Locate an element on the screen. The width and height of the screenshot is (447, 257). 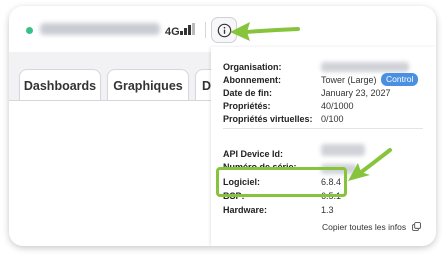
subscription-label: Abonnement: is located at coordinates (252, 80).